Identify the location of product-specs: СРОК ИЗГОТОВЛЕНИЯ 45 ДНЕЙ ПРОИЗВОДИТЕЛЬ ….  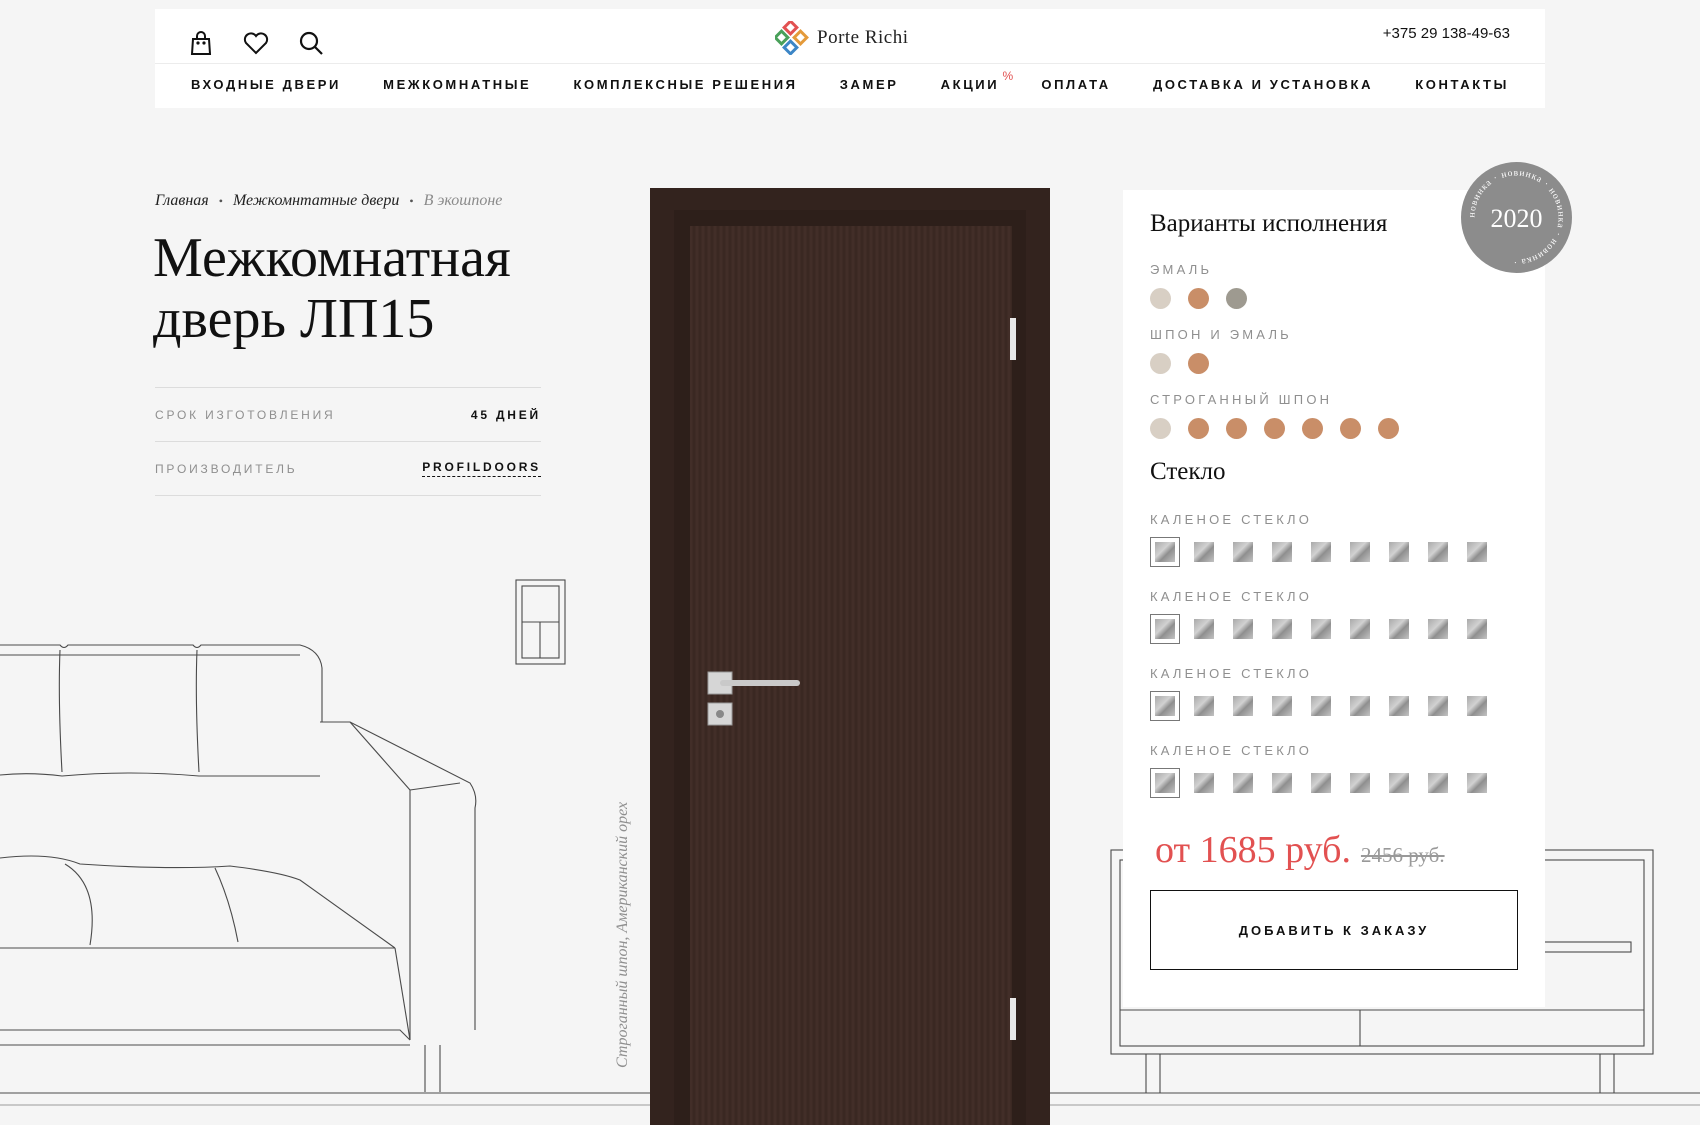
(348, 441).